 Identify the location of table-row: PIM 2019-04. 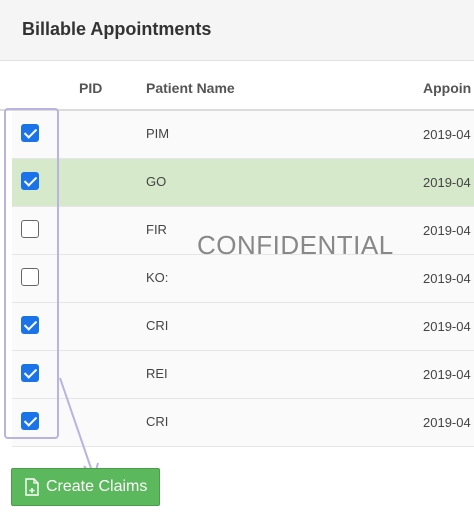
(243, 135).